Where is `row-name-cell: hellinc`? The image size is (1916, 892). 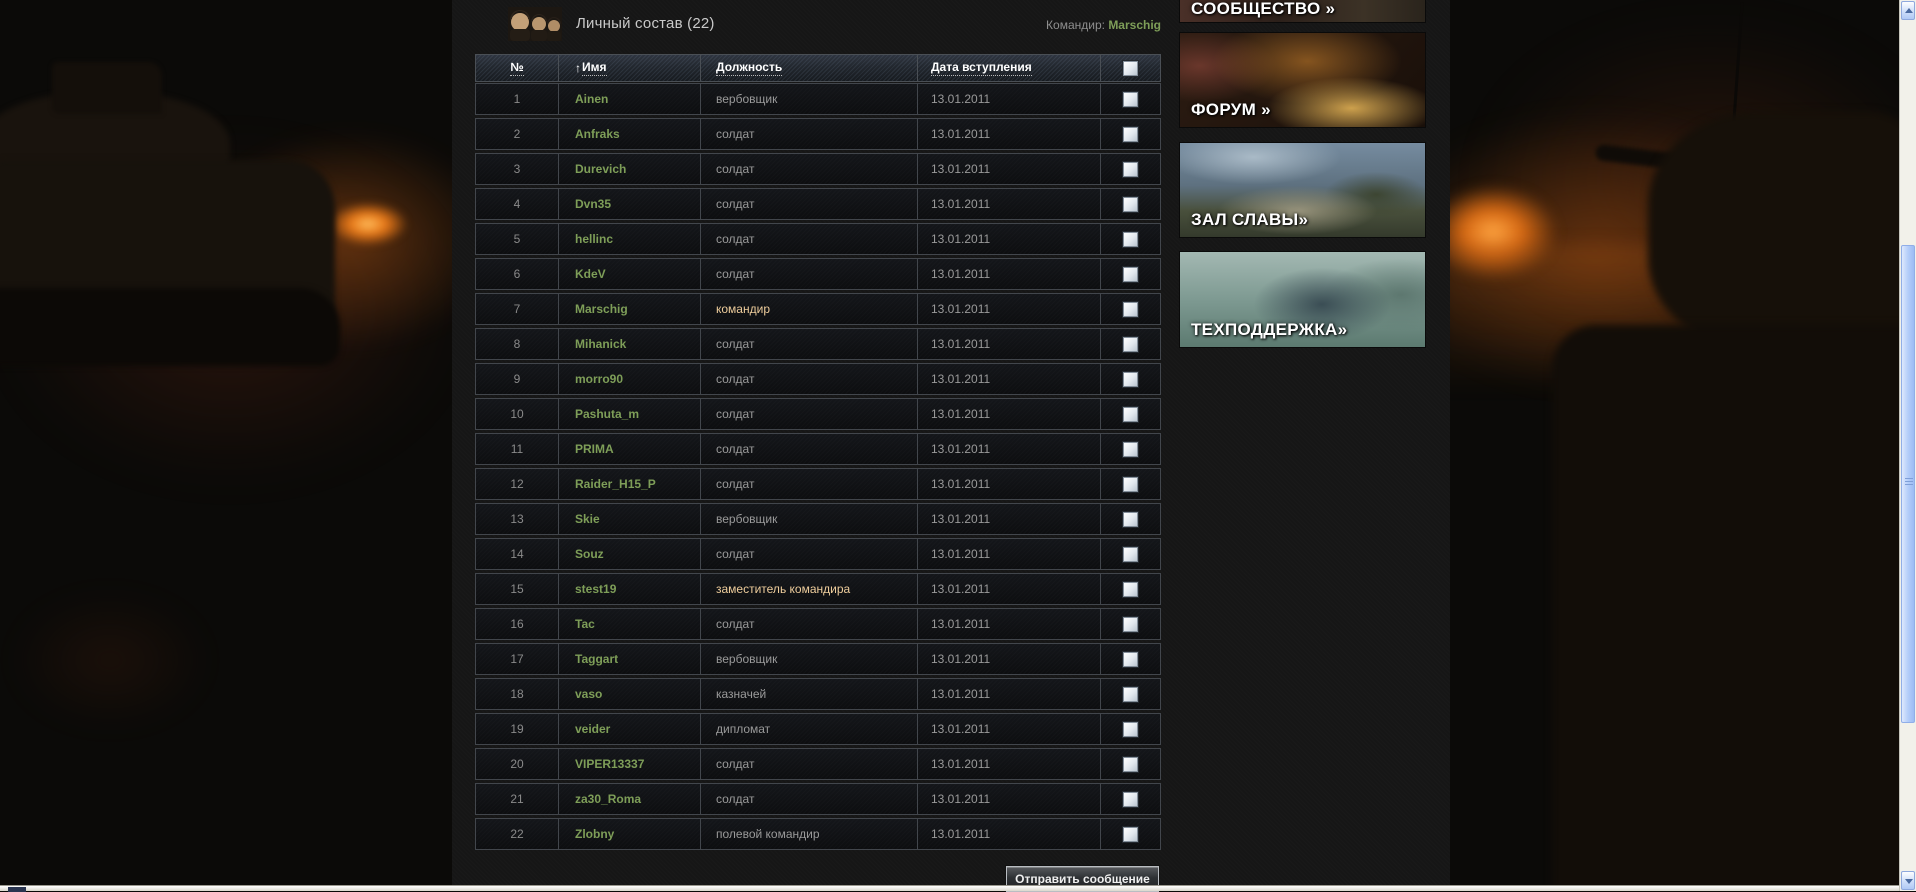
row-name-cell: hellinc is located at coordinates (630, 239).